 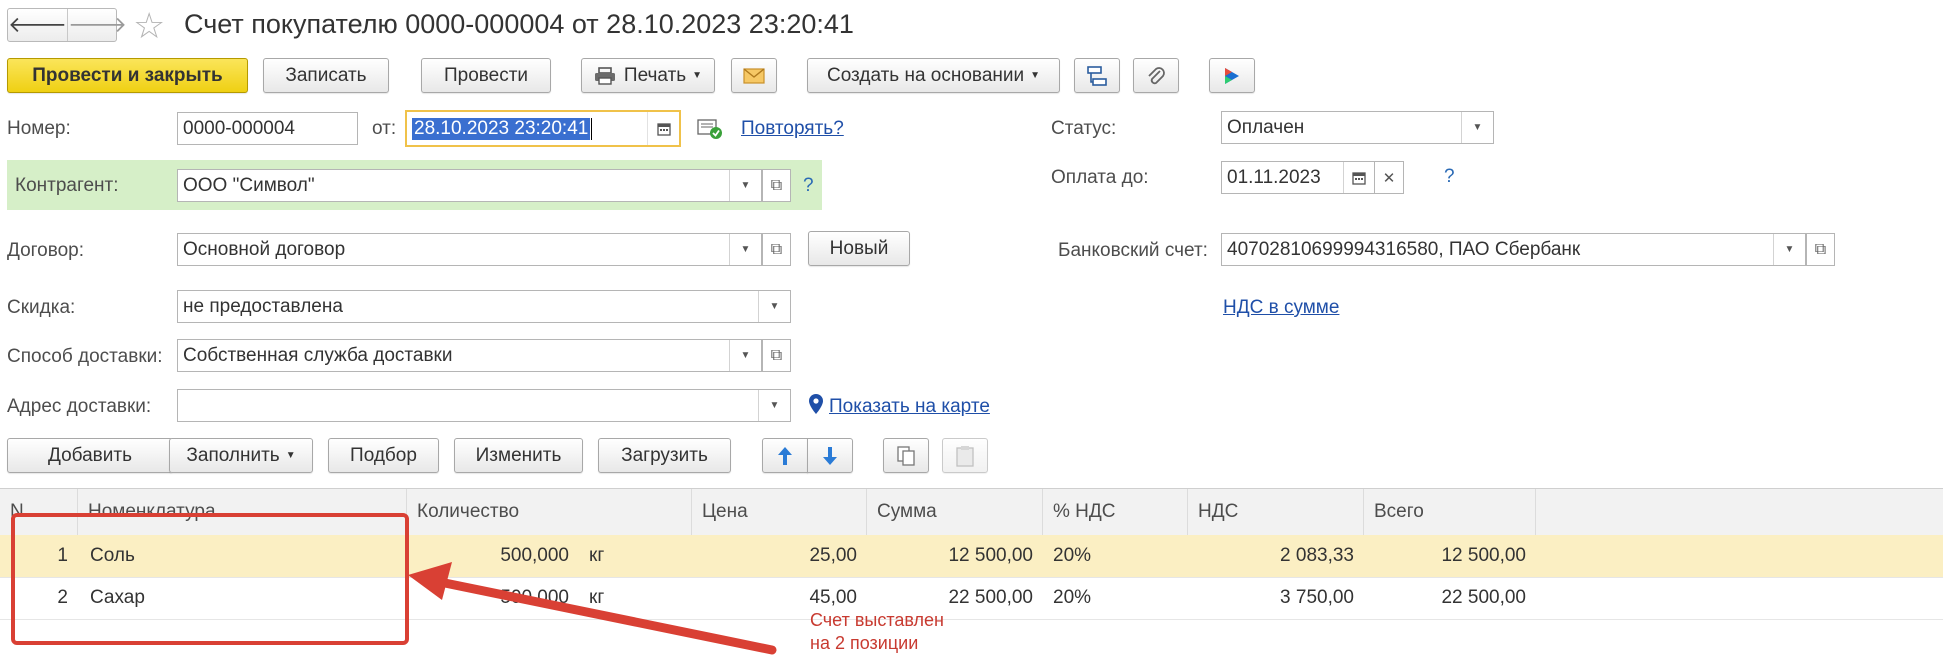 I want to click on annotation-text: Счет выставлен на 2 позиции, so click(x=877, y=632).